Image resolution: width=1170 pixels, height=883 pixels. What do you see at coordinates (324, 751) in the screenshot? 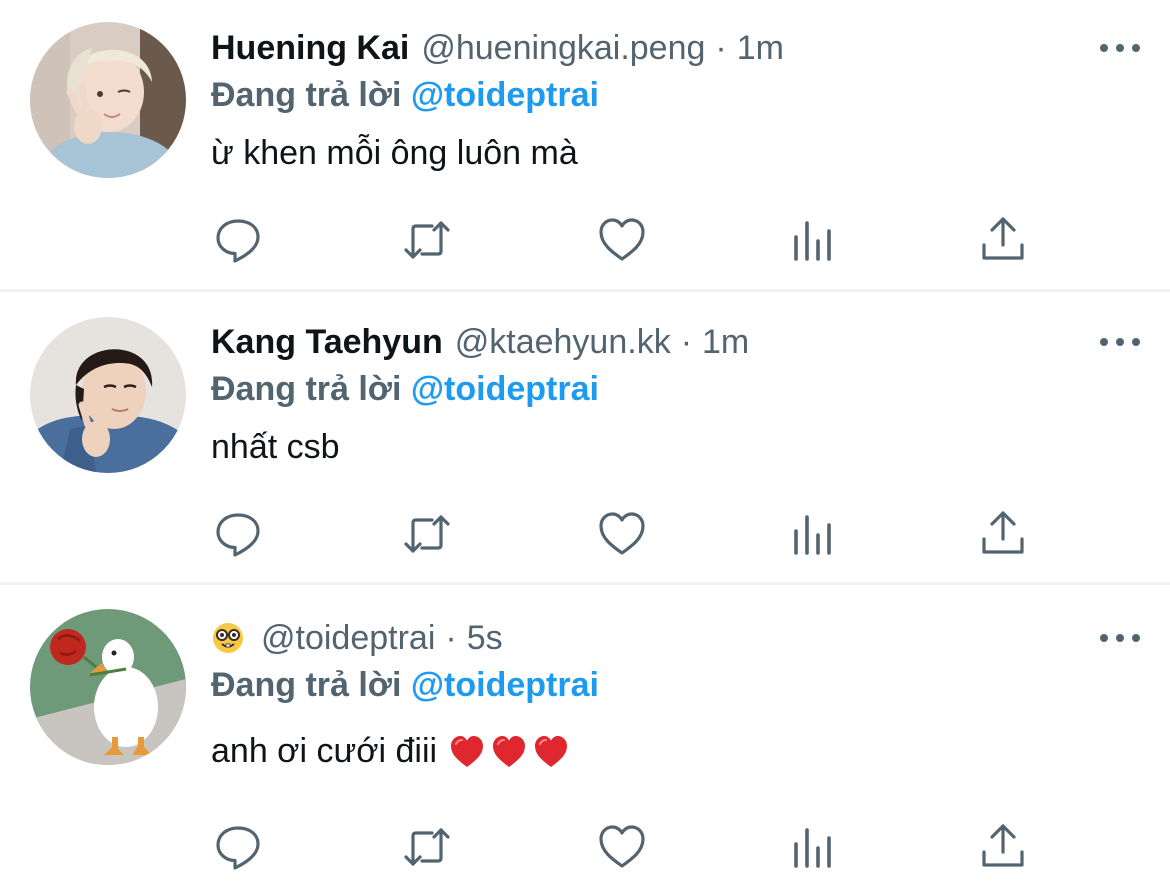
I see `tweet-text-body: anh ơi cưới điii` at bounding box center [324, 751].